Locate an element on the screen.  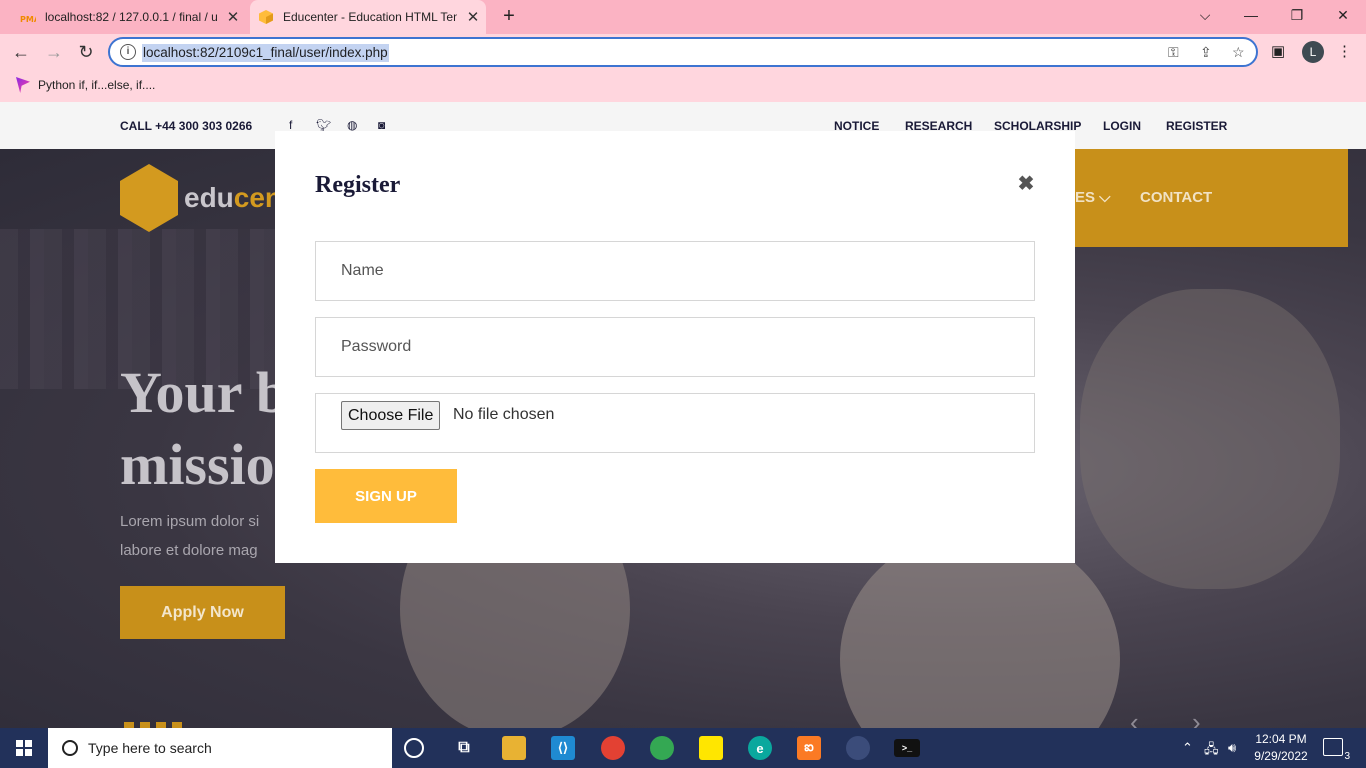
name-input is located at coordinates (675, 271).